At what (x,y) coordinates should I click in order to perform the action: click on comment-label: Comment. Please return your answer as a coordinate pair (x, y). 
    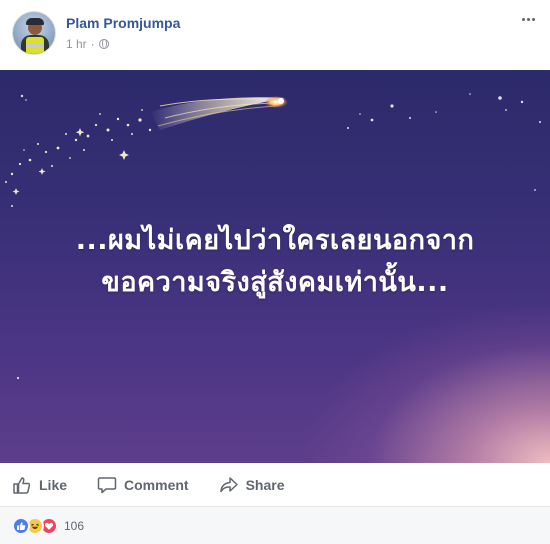
    Looking at the image, I should click on (156, 484).